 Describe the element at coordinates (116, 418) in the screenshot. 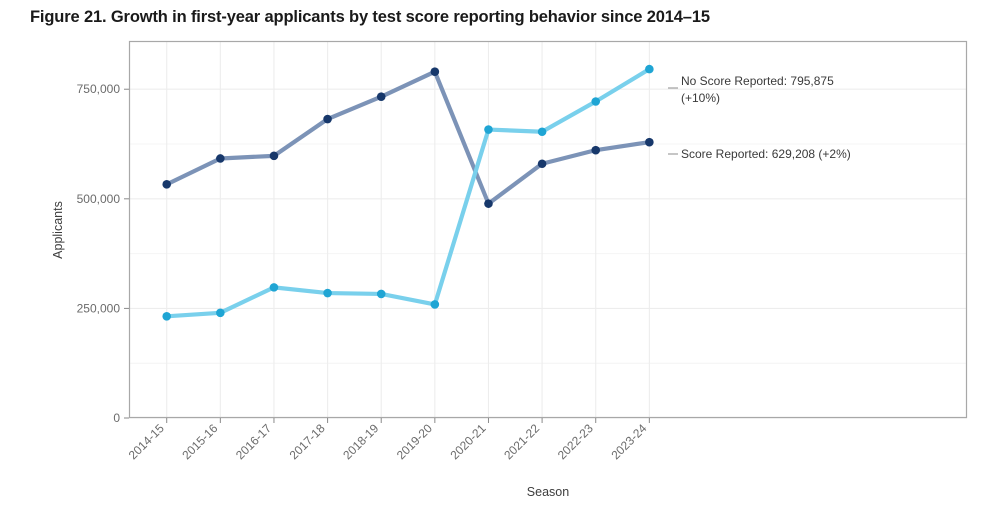

I see `y-tick-label: 0` at that location.